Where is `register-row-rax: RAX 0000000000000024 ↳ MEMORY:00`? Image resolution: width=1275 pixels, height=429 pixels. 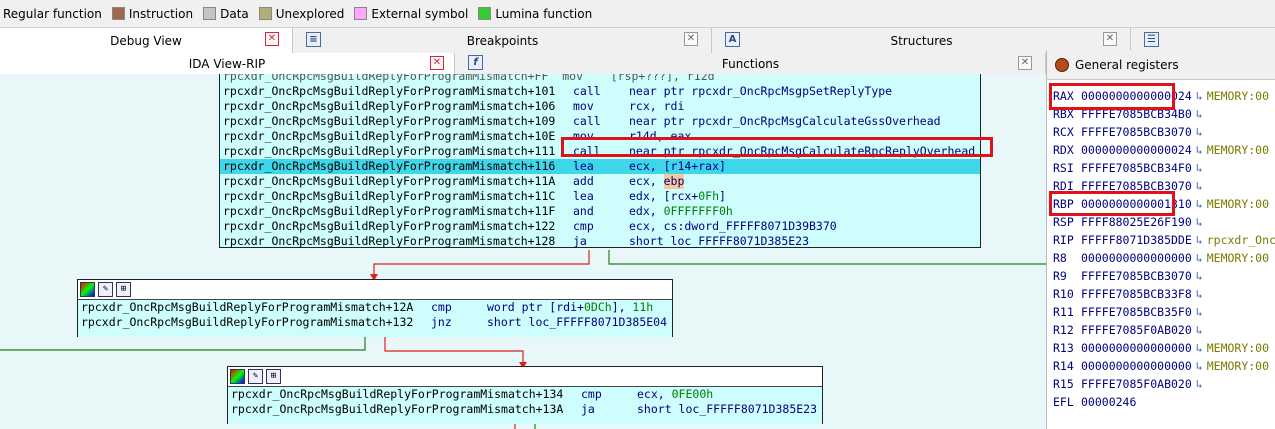 register-row-rax: RAX 0000000000000024 ↳ MEMORY:00 is located at coordinates (1161, 96).